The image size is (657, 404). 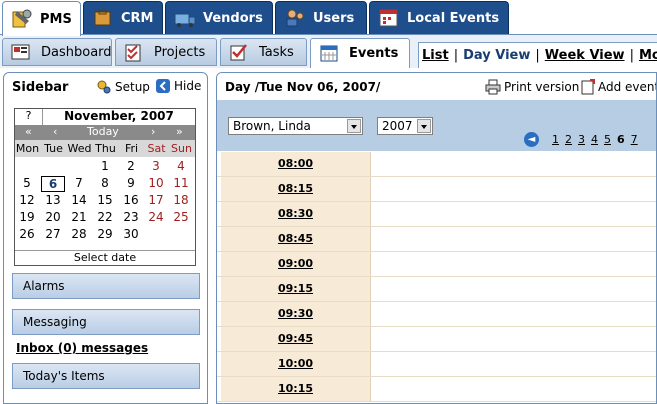 What do you see at coordinates (131, 217) in the screenshot?
I see `calendar-day: 23` at bounding box center [131, 217].